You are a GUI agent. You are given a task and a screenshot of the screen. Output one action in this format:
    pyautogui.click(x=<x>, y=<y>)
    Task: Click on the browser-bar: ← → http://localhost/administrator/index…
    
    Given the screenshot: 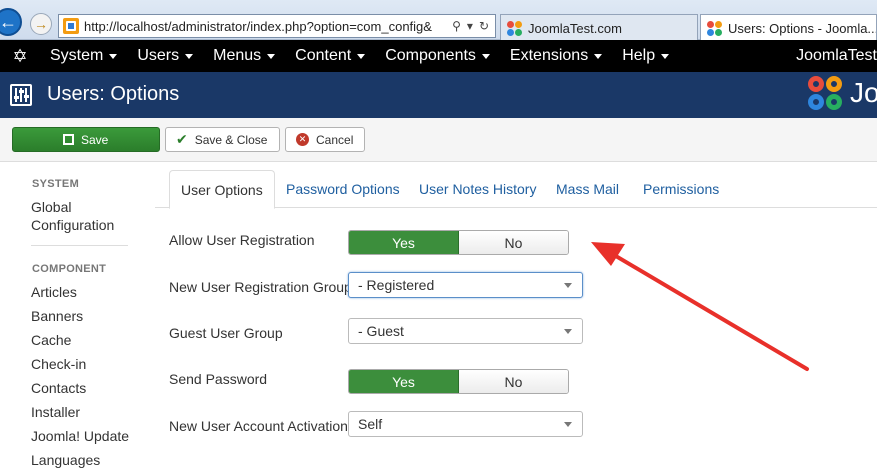 What is the action you would take?
    pyautogui.click(x=438, y=20)
    